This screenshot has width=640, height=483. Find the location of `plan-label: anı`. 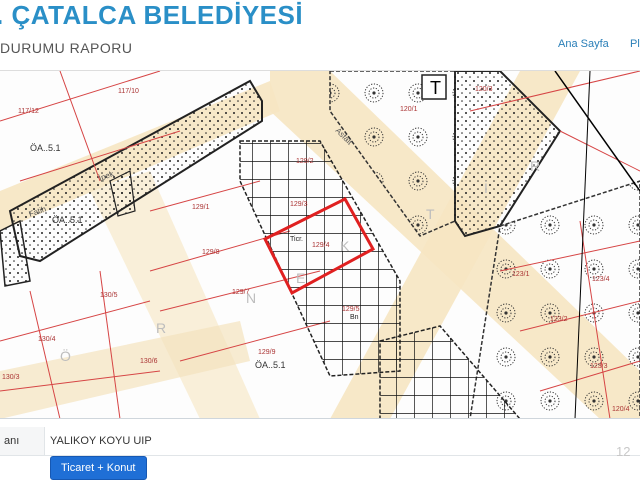

plan-label: anı is located at coordinates (22, 441).